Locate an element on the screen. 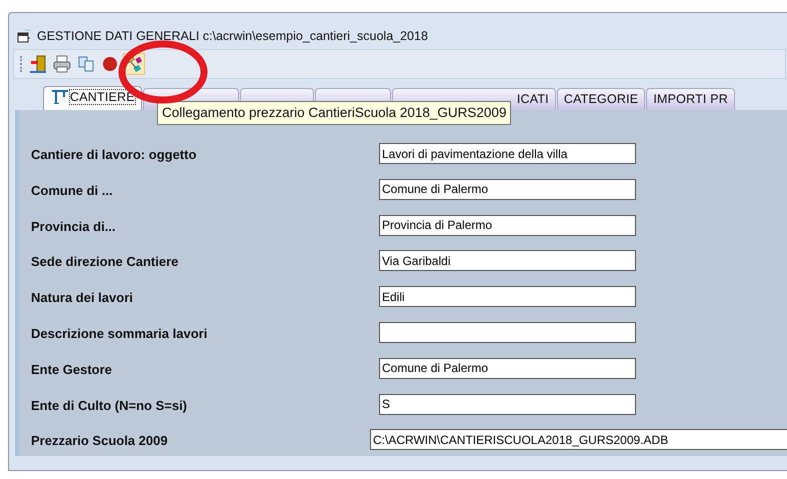 This screenshot has width=787, height=479. field-label: Ente Gestore is located at coordinates (71, 369).